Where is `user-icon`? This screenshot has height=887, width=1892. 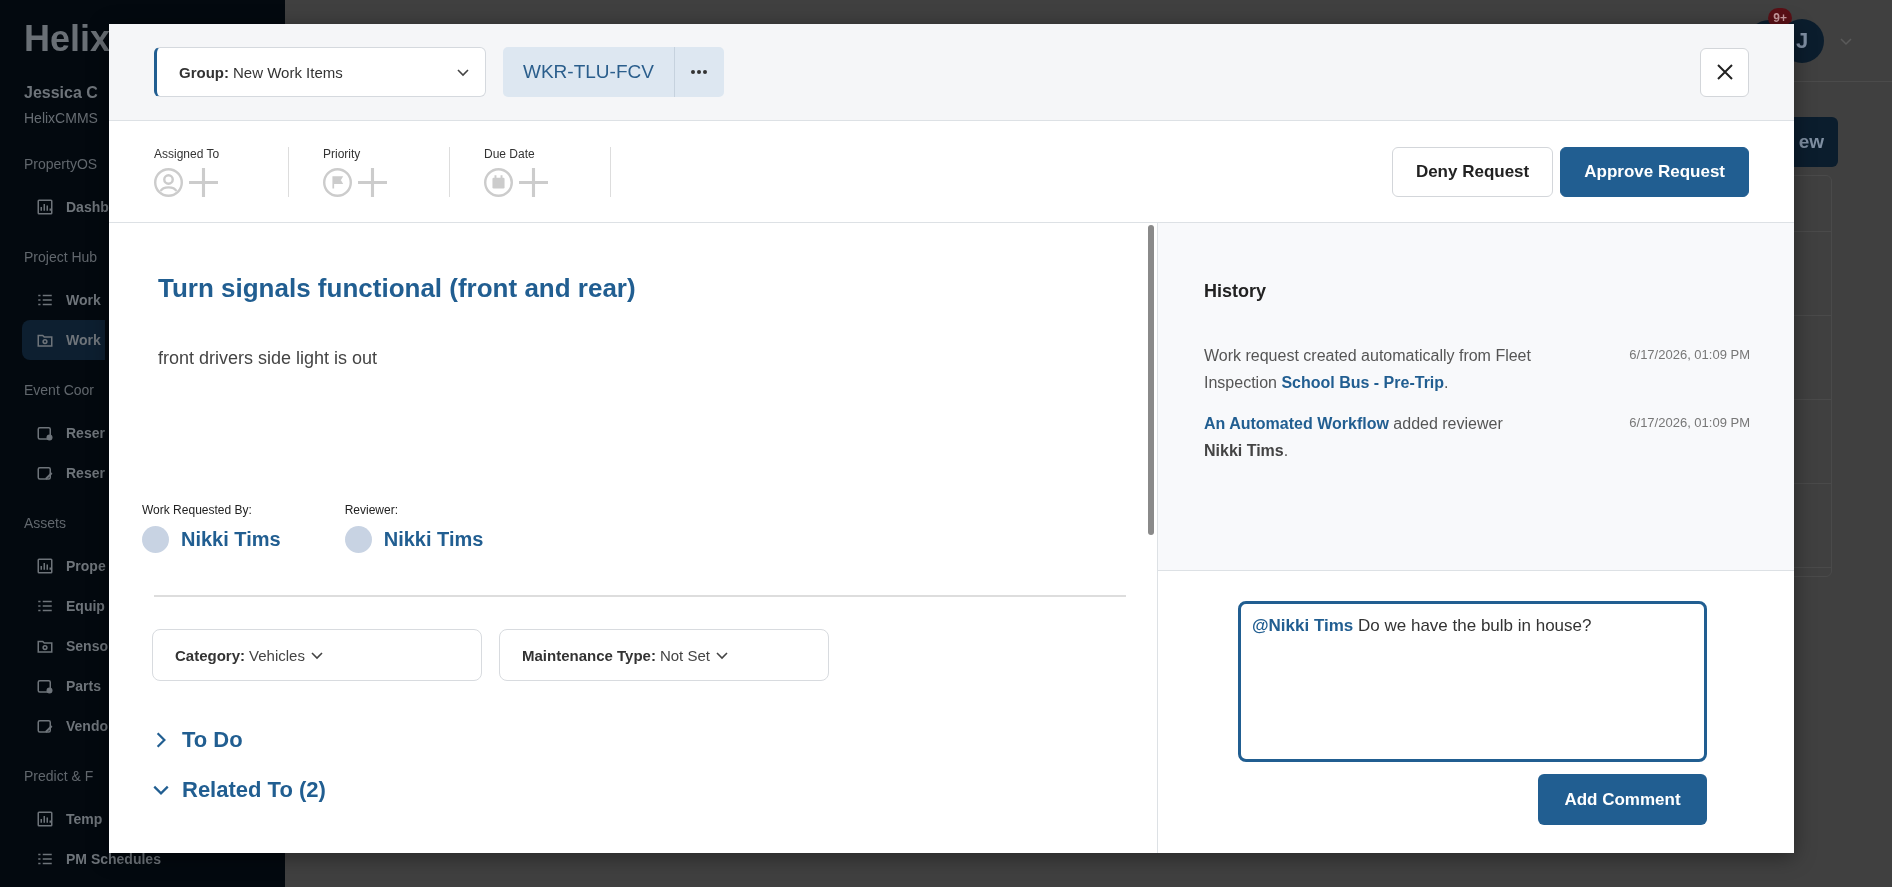 user-icon is located at coordinates (168, 182).